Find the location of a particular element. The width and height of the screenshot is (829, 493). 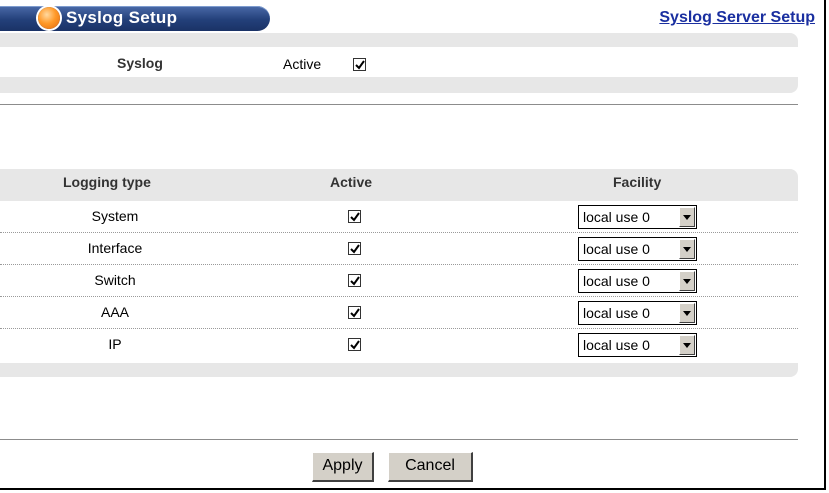

page-title: Syslog Setup is located at coordinates (122, 17).